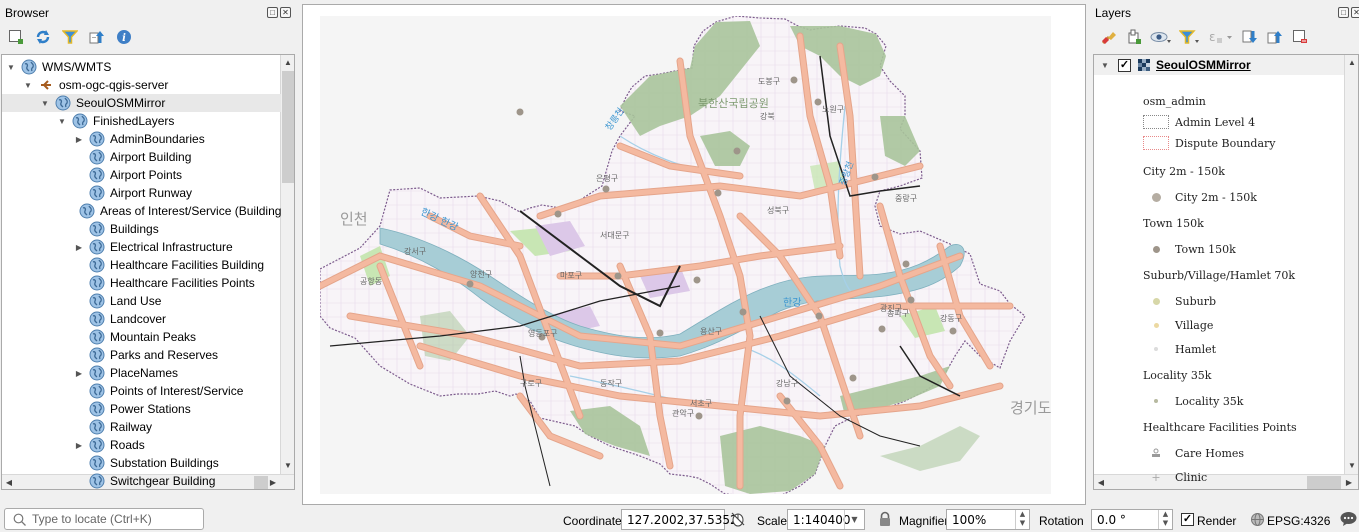  I want to click on browser-tree-item-label: Healthcare Facilities Points, so click(182, 283).